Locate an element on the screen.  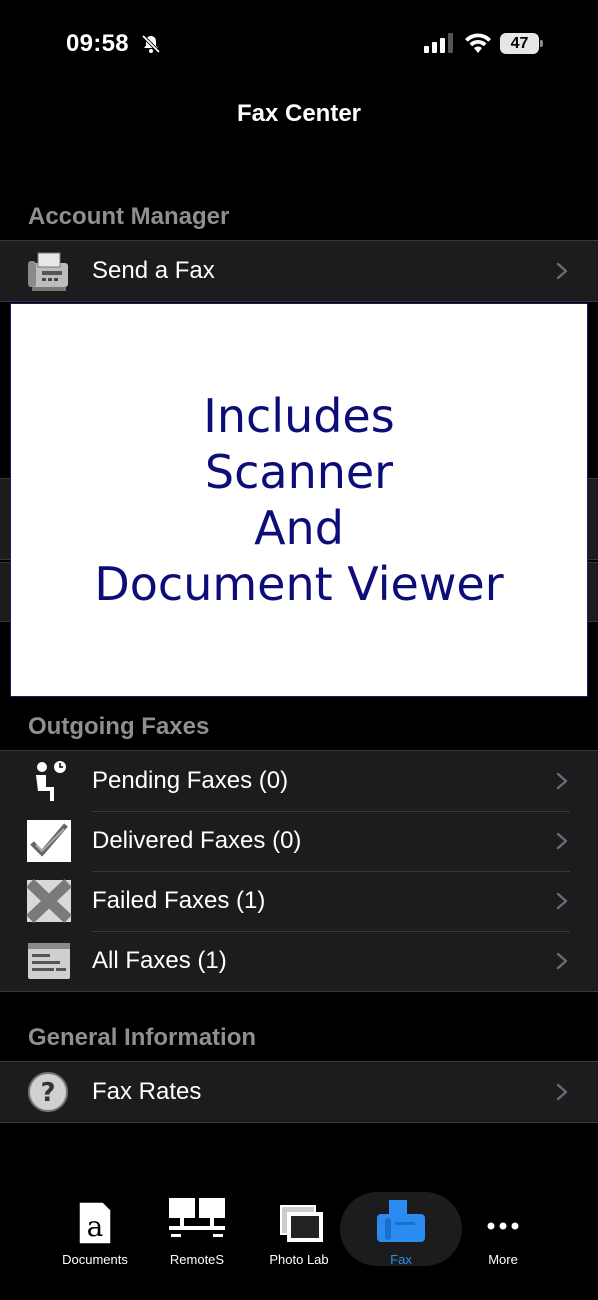
promo-line: Scanner is located at coordinates (299, 472).